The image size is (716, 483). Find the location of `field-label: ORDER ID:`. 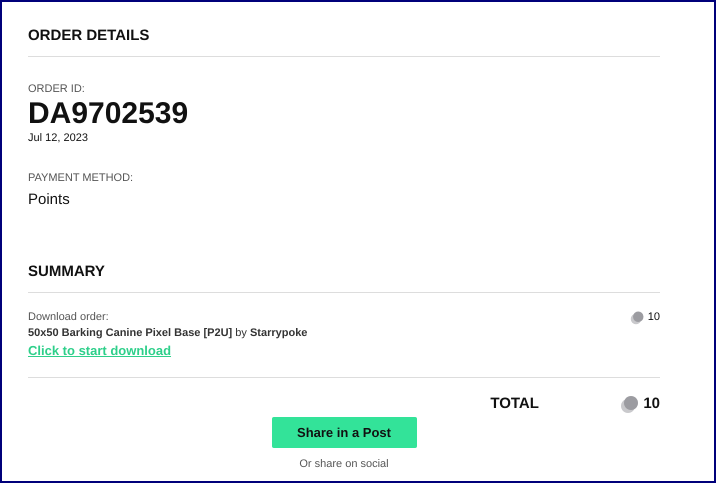

field-label: ORDER ID: is located at coordinates (57, 89).